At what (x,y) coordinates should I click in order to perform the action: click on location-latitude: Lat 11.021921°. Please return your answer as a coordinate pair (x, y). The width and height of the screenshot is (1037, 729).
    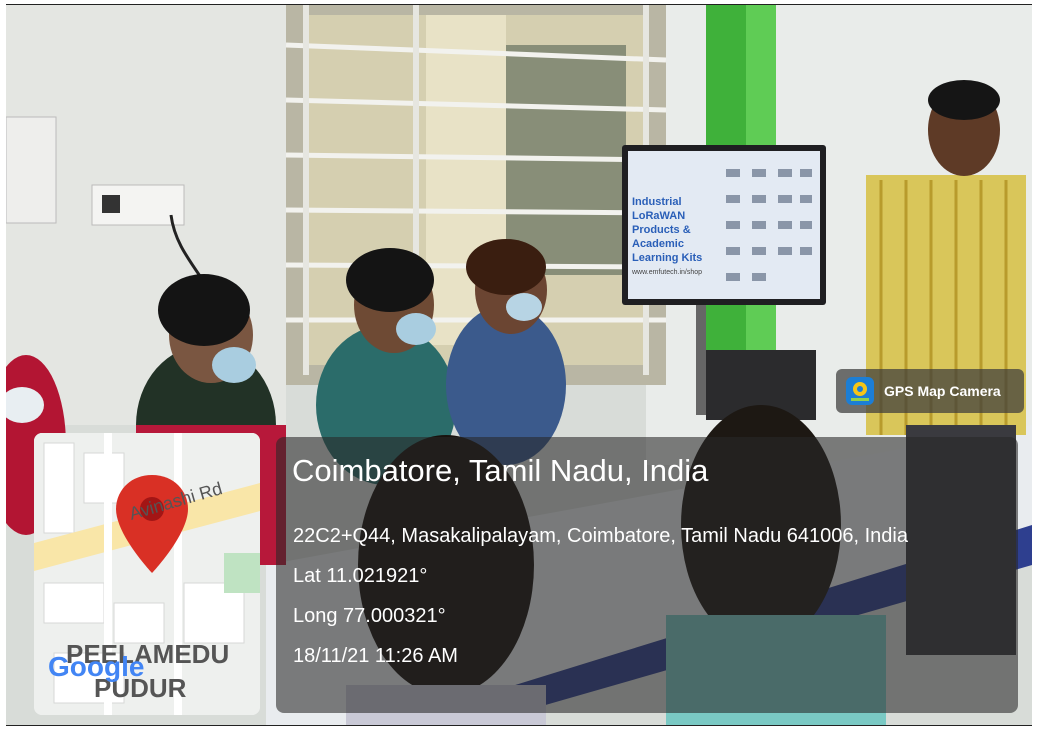
    Looking at the image, I should click on (360, 576).